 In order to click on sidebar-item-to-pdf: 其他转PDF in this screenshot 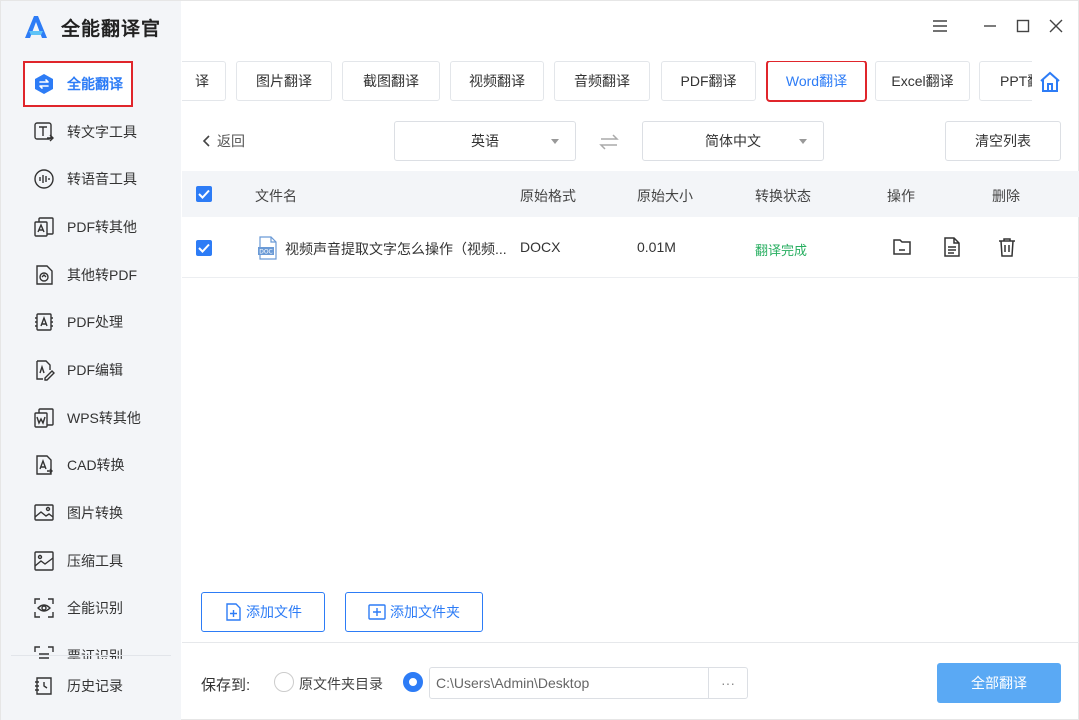, I will do `click(80, 275)`.